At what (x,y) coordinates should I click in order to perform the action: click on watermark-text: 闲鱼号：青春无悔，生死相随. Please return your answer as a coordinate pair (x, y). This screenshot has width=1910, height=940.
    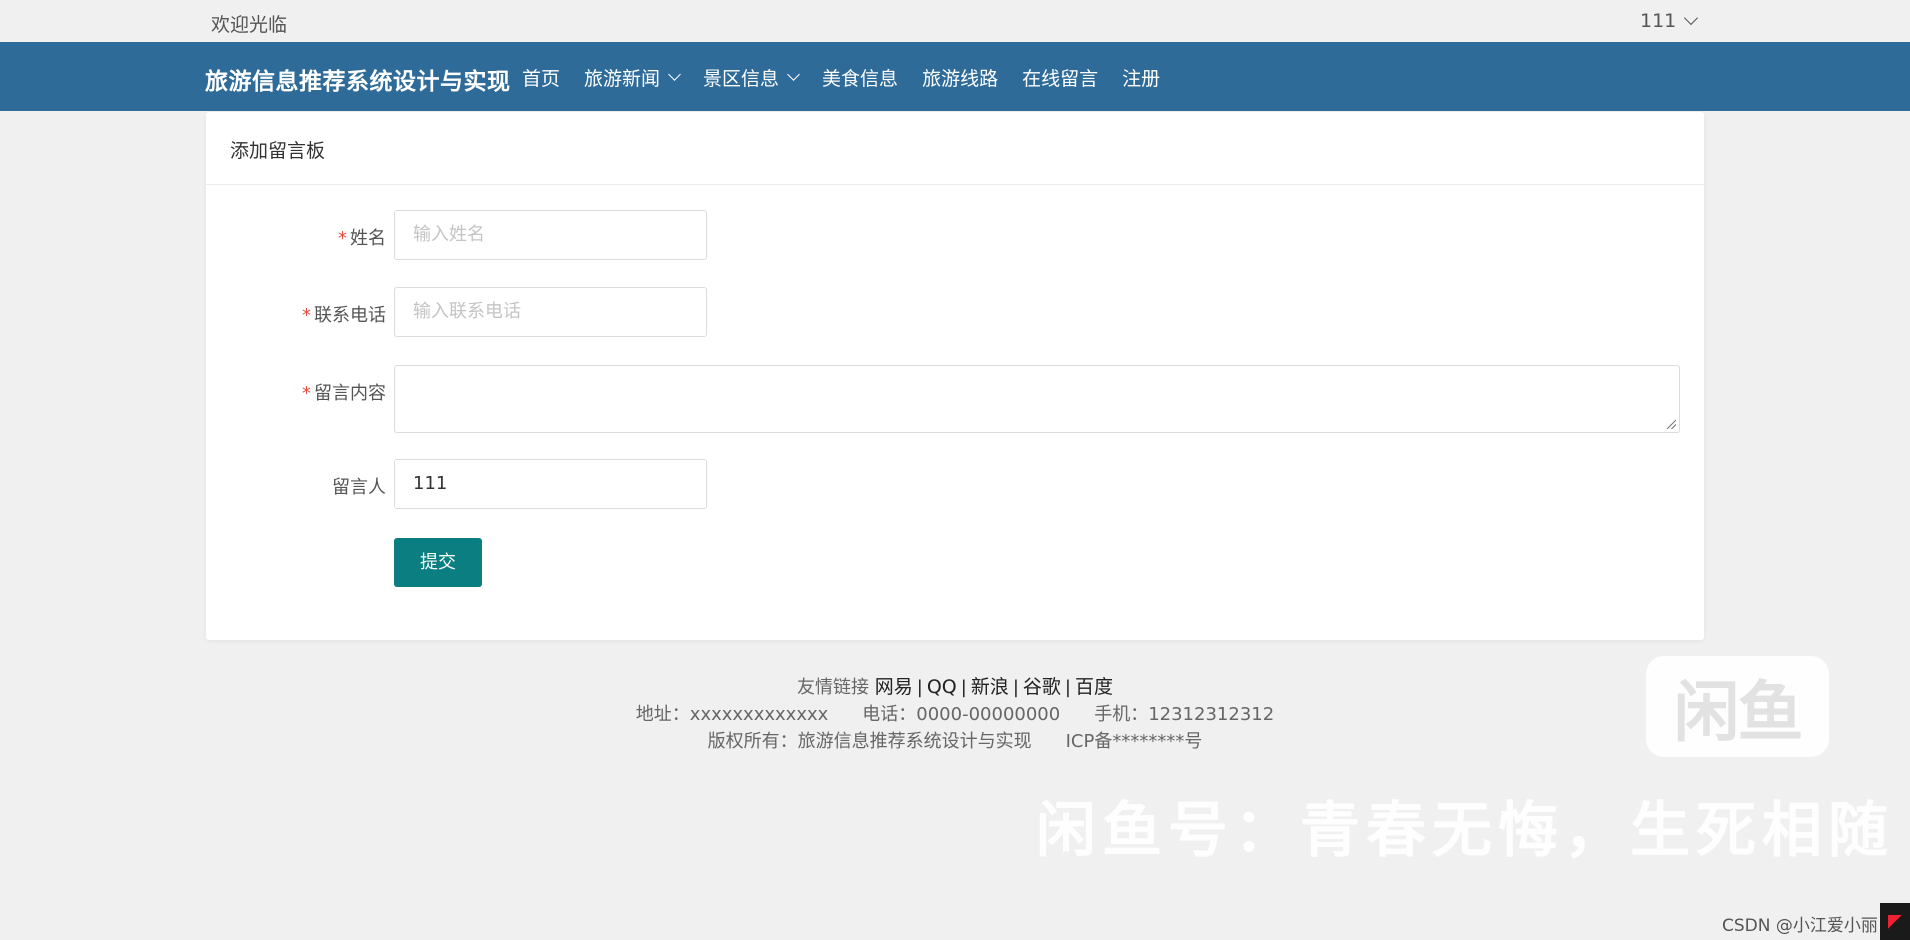
    Looking at the image, I should click on (1465, 831).